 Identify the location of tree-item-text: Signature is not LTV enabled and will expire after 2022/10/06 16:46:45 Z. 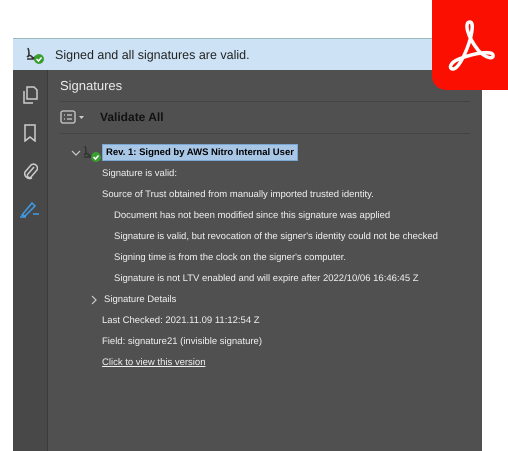
(266, 278).